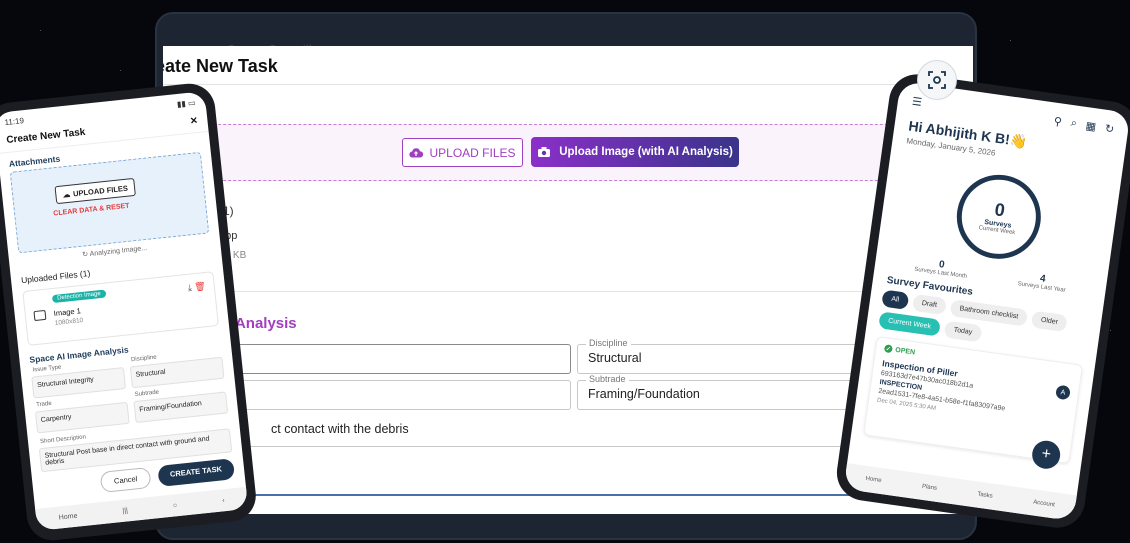  I want to click on detection-badge: Detection Image, so click(79, 296).